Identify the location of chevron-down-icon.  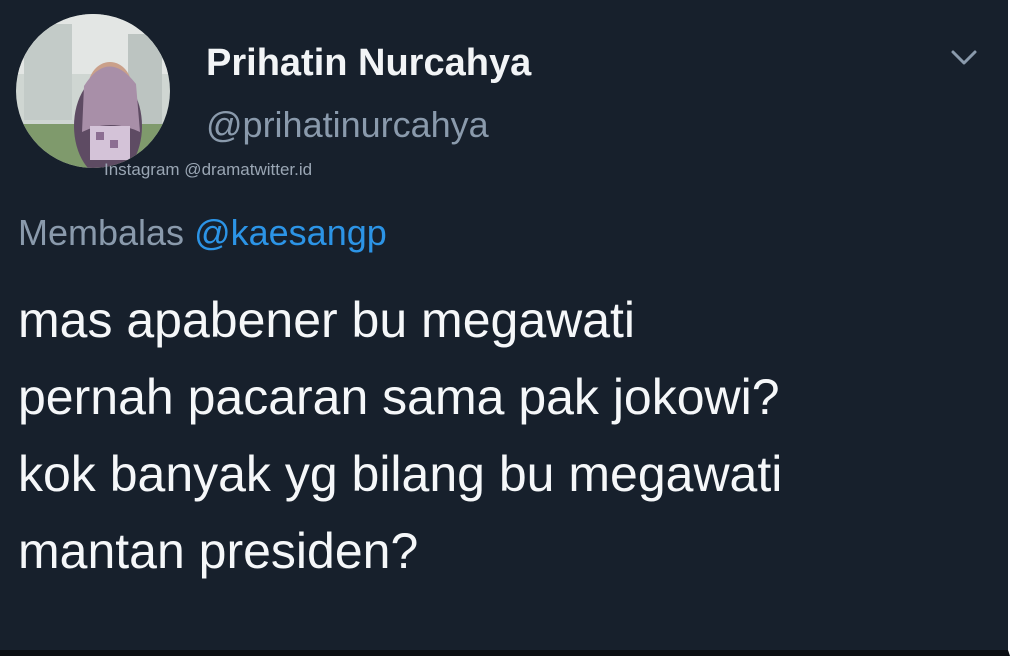
(964, 58).